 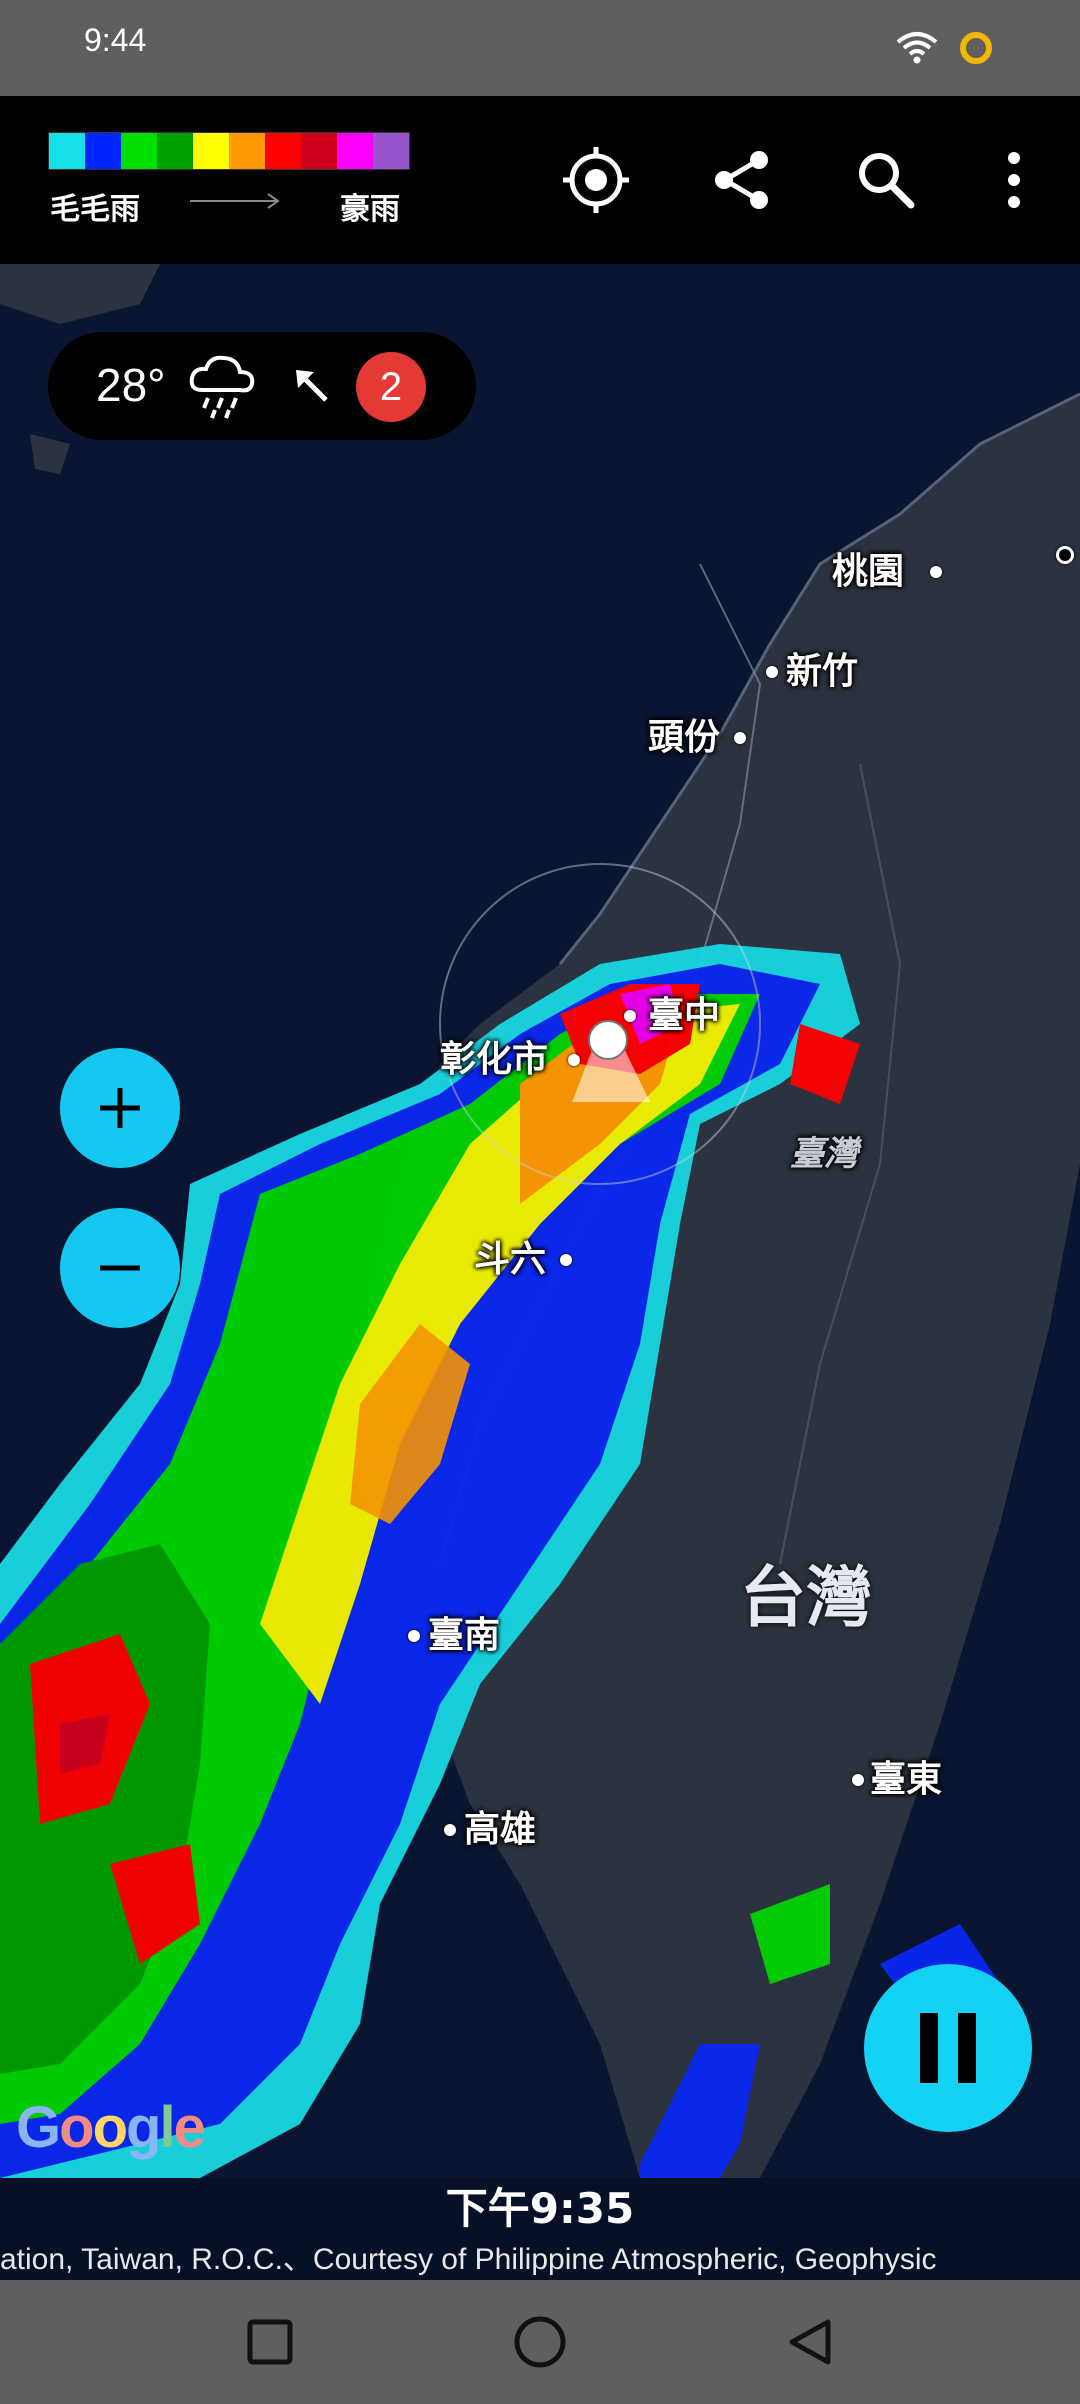 I want to click on minus-icon, so click(x=120, y=1268).